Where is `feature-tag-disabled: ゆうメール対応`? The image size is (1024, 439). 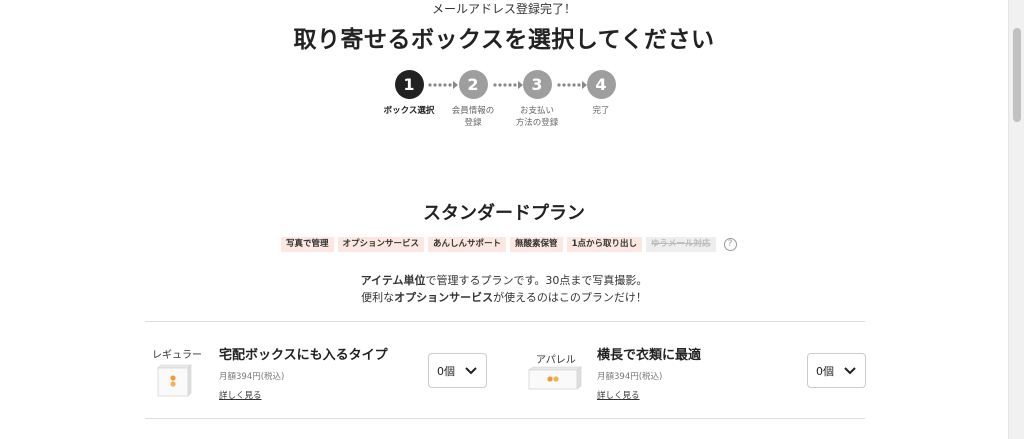 feature-tag-disabled: ゆうメール対応 is located at coordinates (680, 244).